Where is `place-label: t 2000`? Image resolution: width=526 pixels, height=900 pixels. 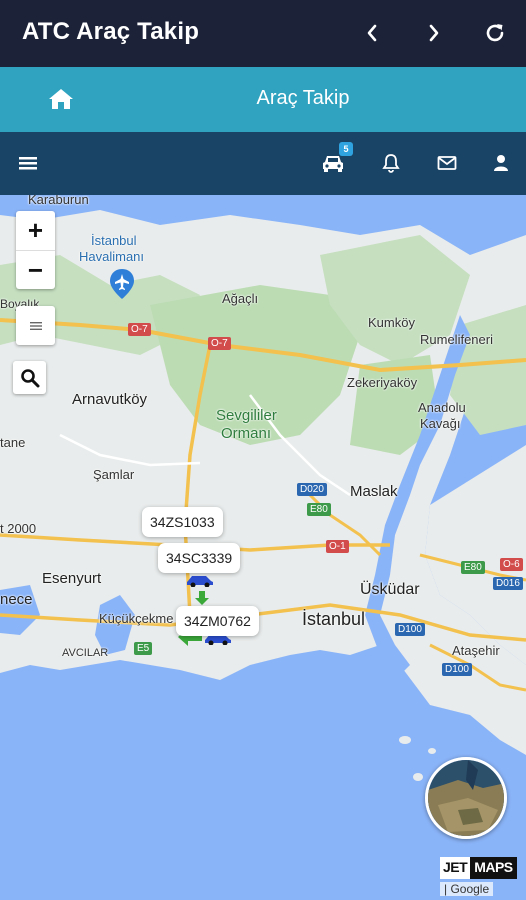
place-label: t 2000 is located at coordinates (18, 528).